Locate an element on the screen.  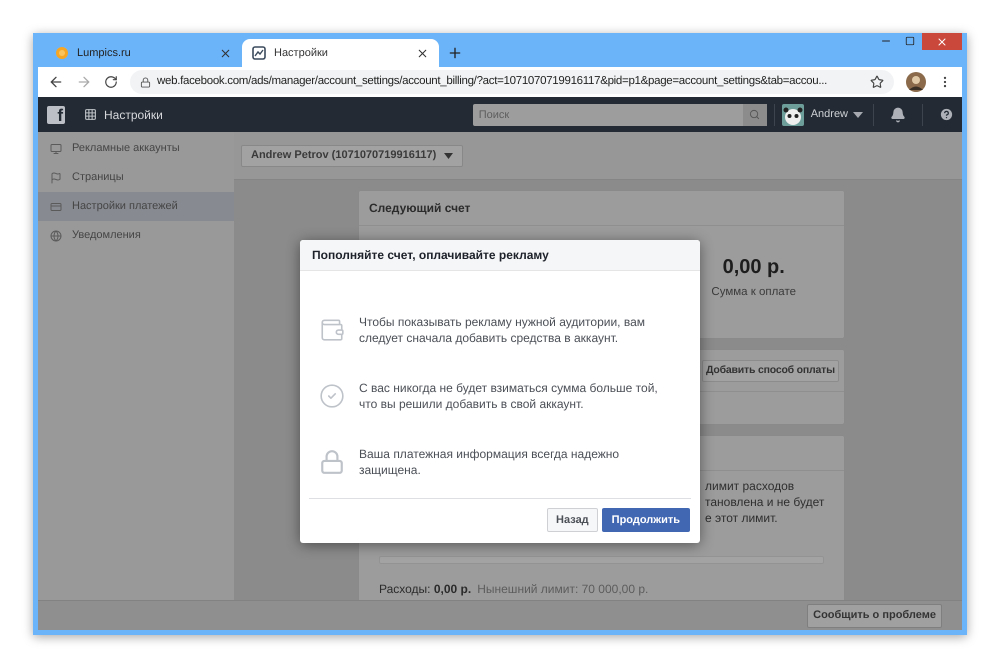
limit-description-text: е этот лимит. is located at coordinates (742, 518).